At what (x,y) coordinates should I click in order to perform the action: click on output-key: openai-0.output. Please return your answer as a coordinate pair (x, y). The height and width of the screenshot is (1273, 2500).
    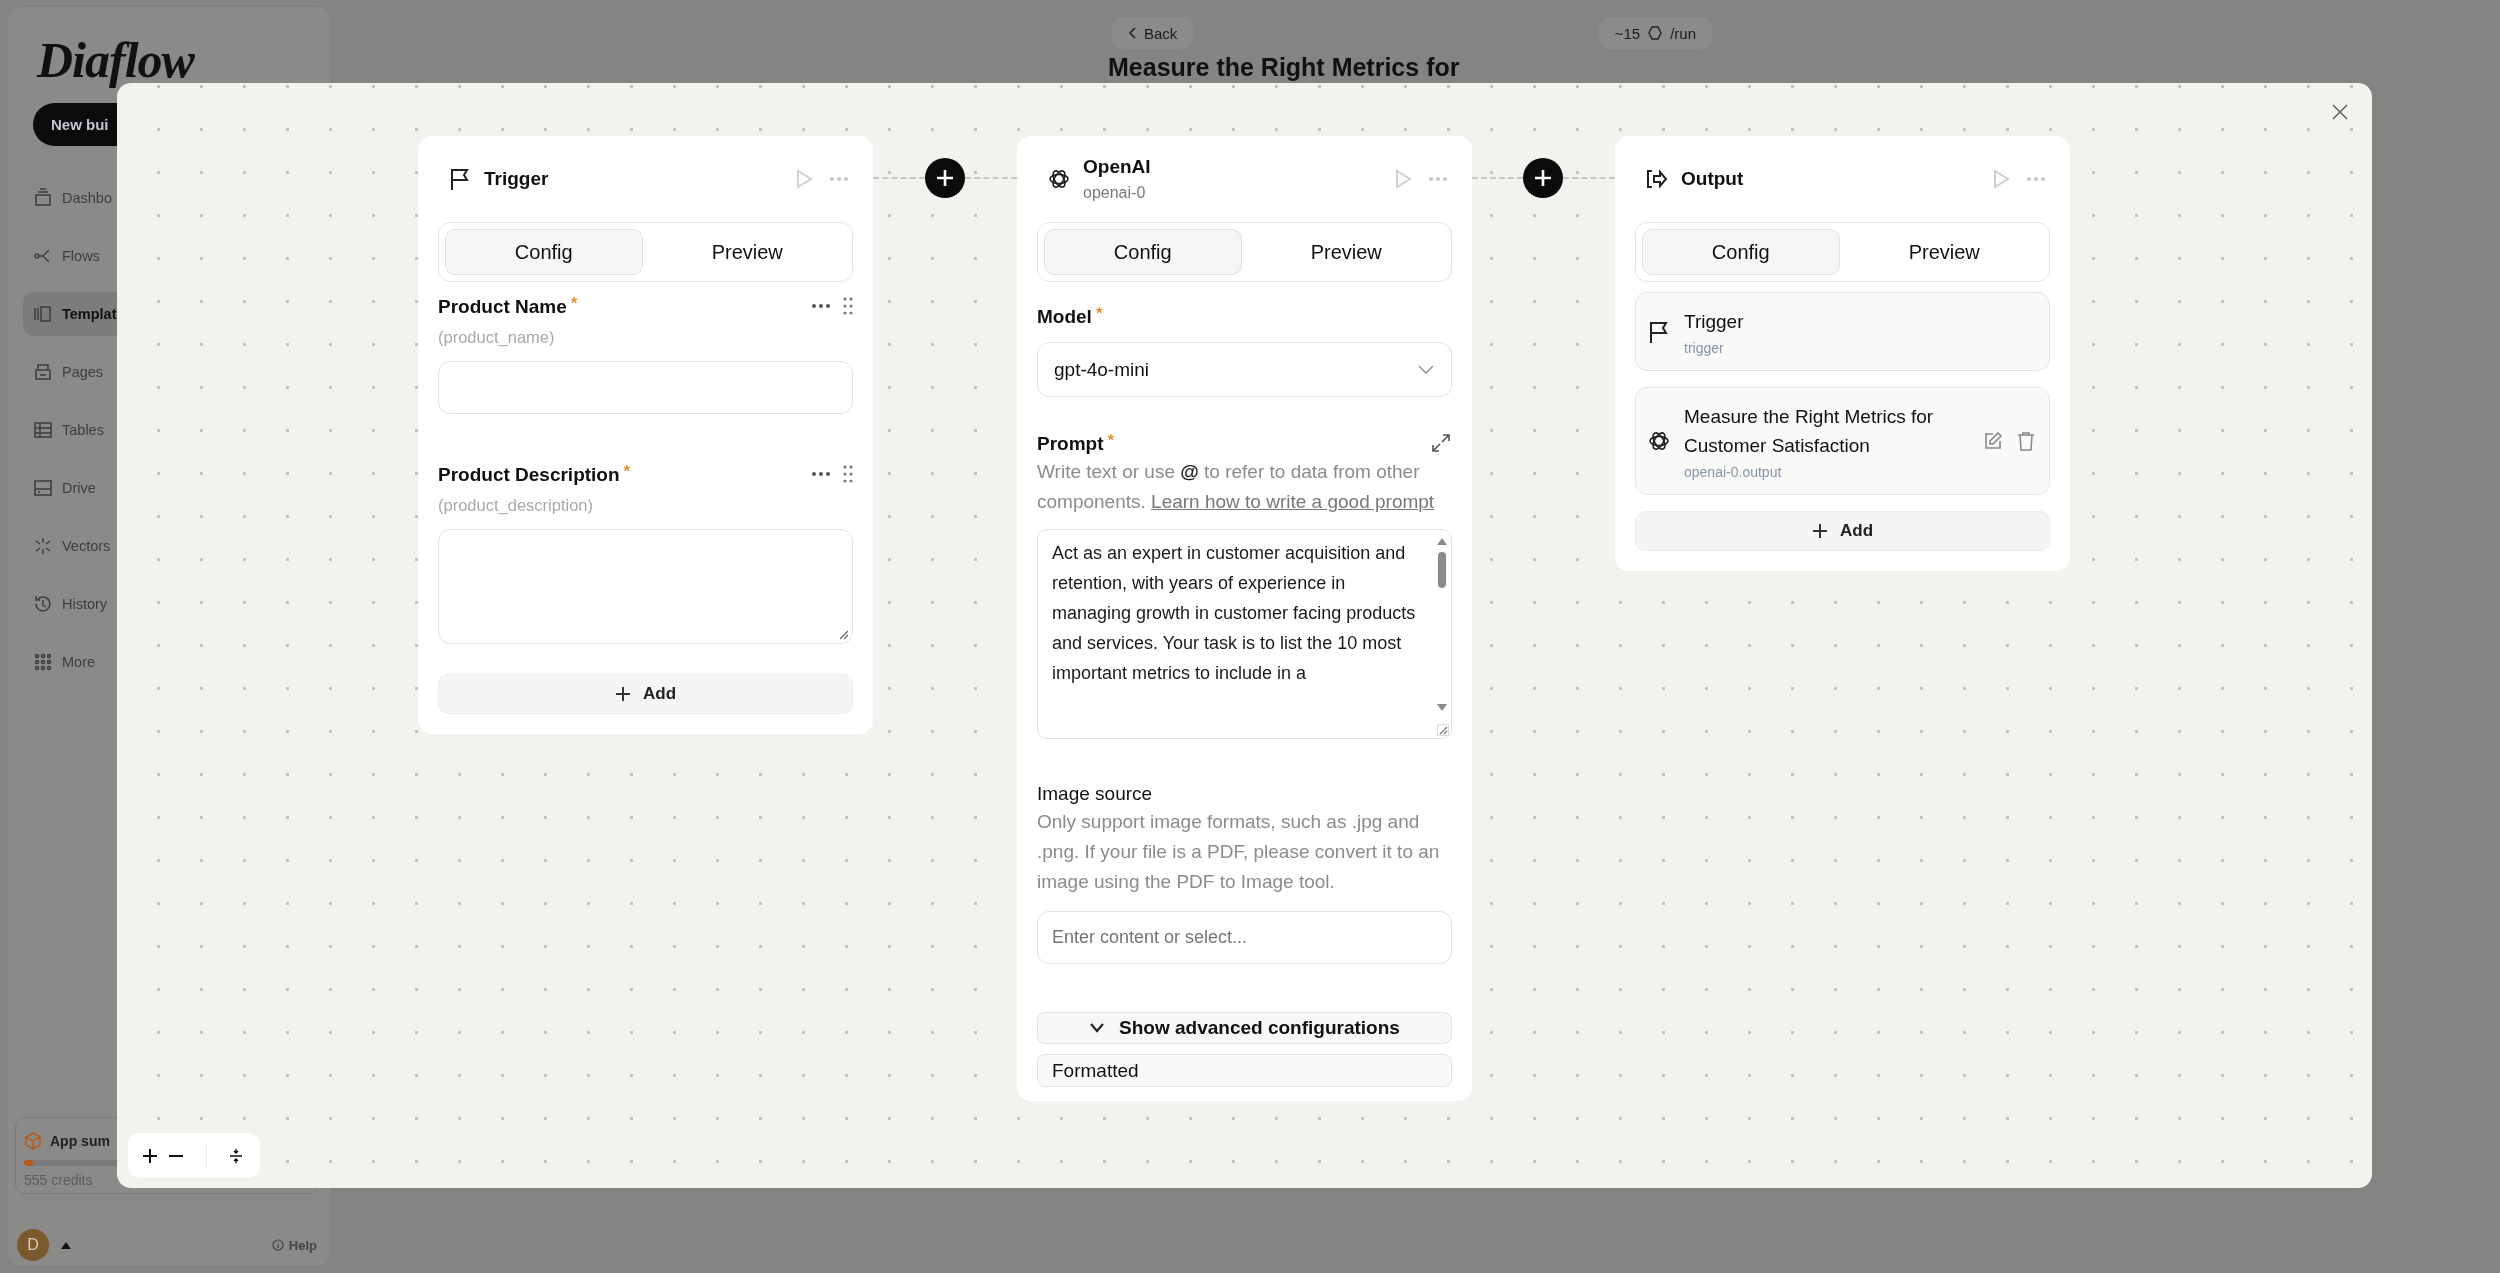
    Looking at the image, I should click on (1809, 472).